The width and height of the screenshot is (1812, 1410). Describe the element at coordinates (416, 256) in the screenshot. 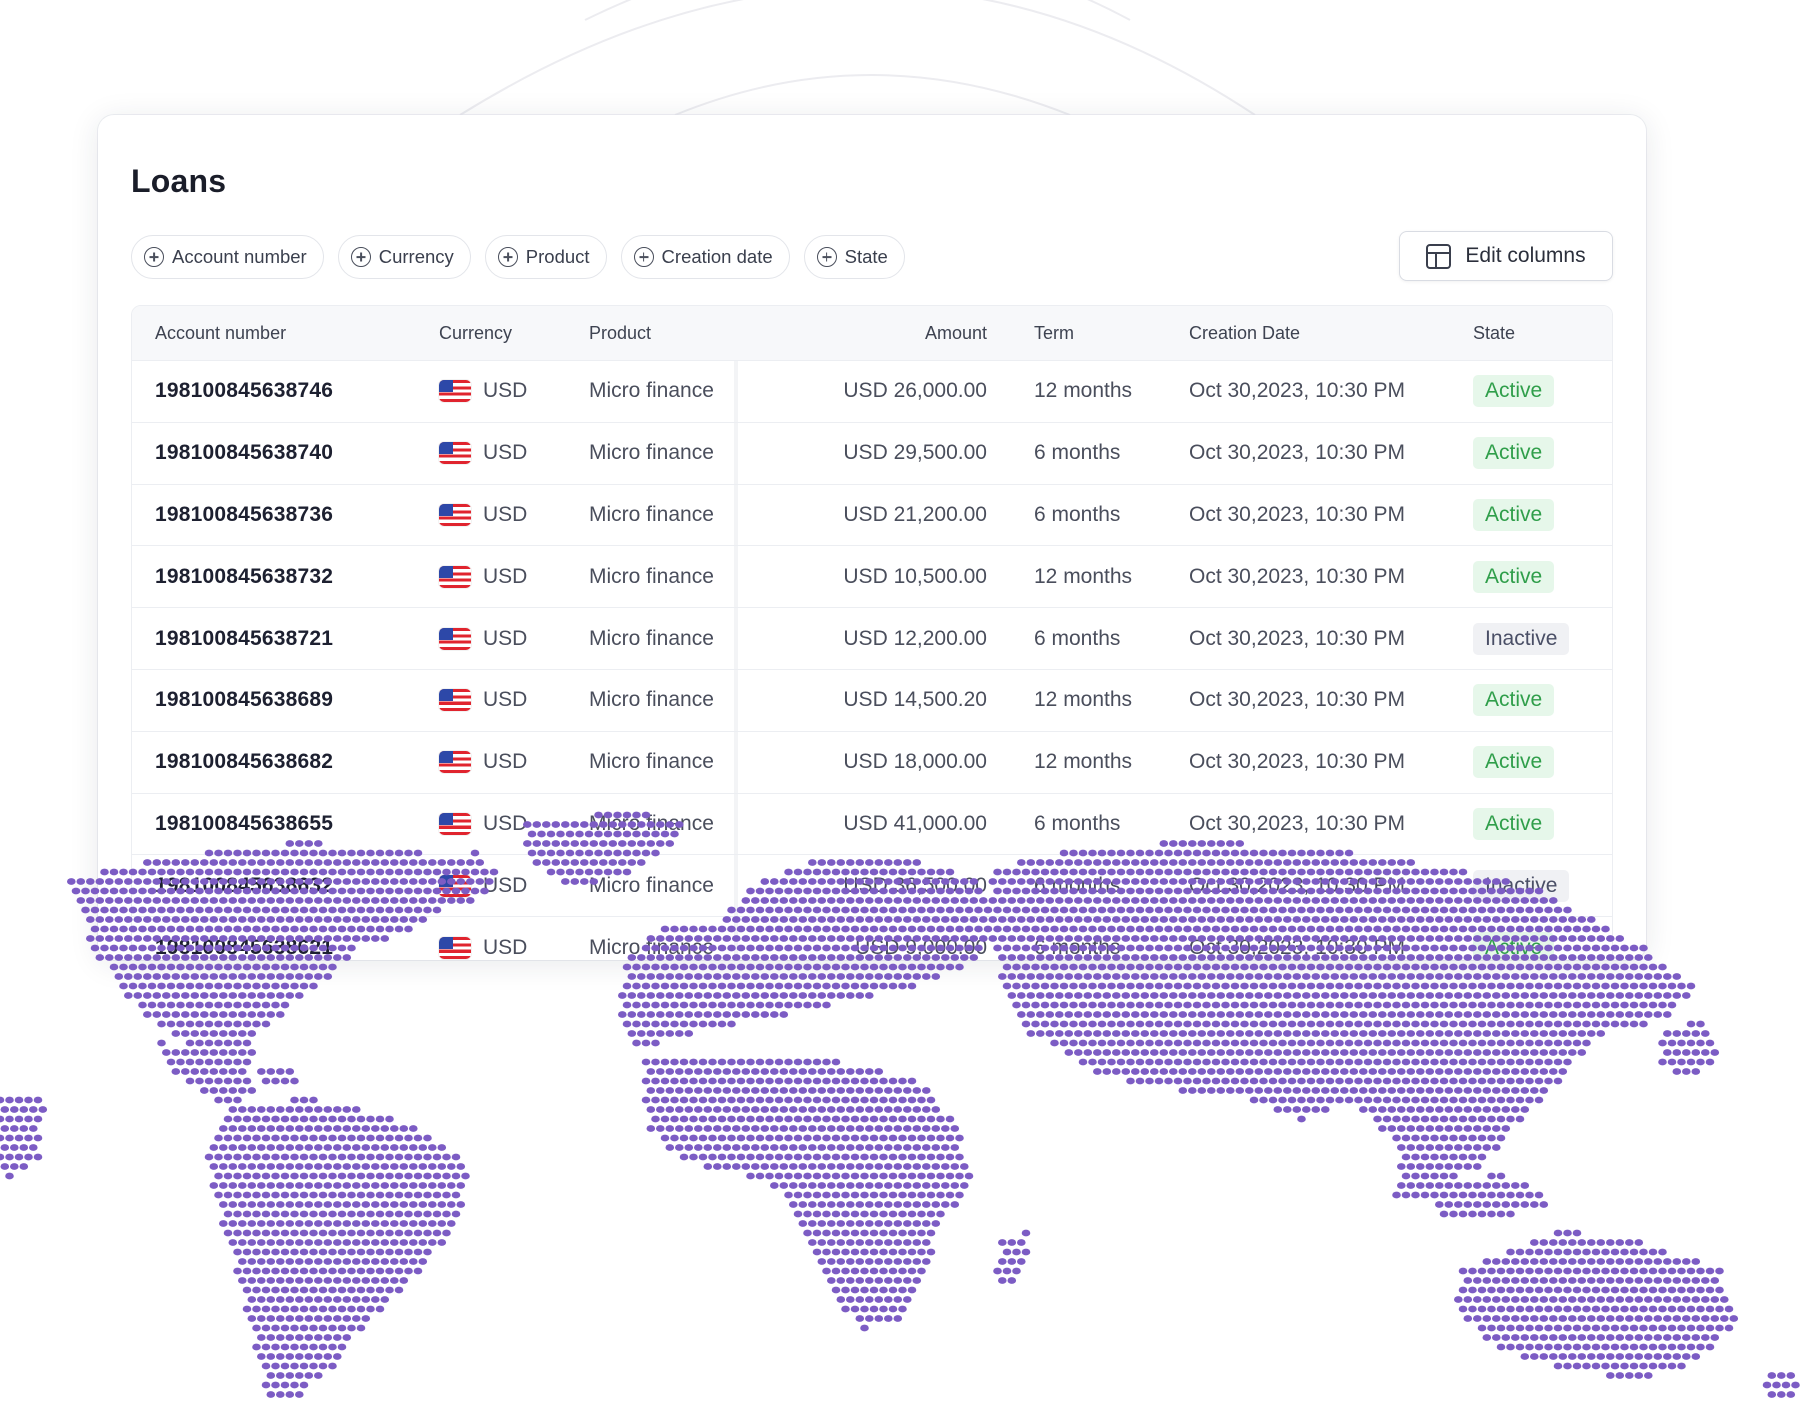

I see `filter-chip-label: Currency` at that location.